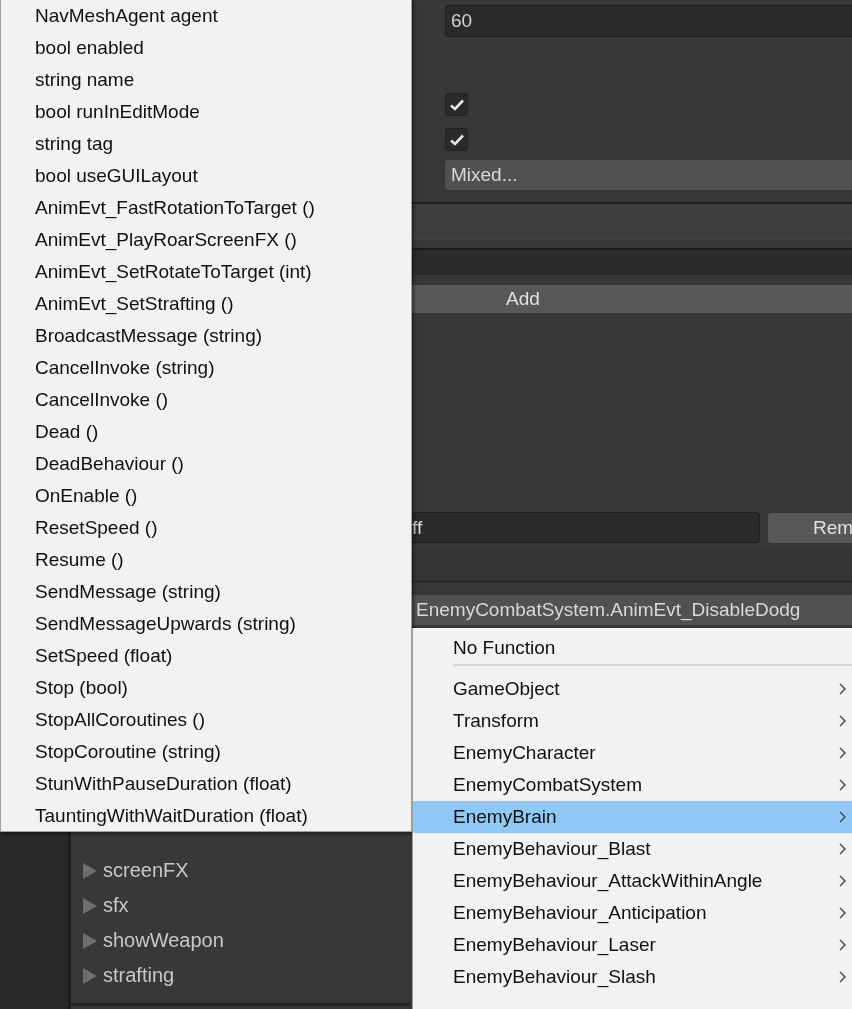 Image resolution: width=852 pixels, height=1009 pixels. Describe the element at coordinates (206, 48) in the screenshot. I see `menu-item: bool enabled` at that location.